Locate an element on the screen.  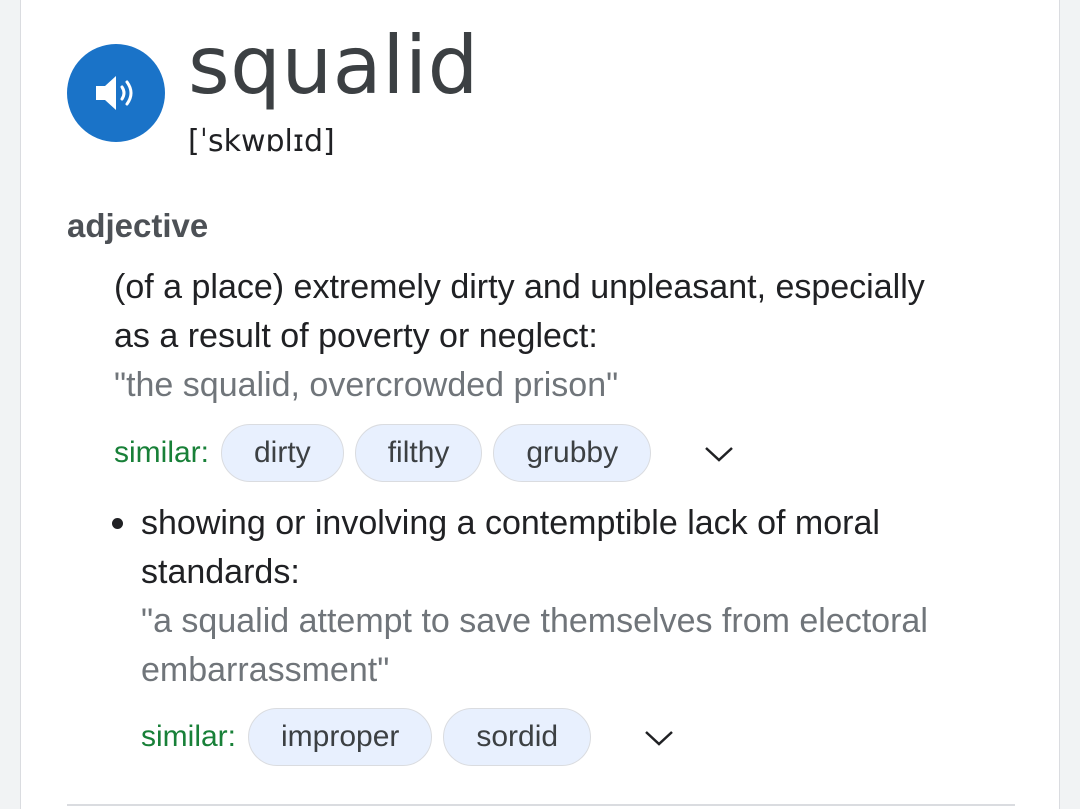
example-1: "the squalid, overcrowded prison" is located at coordinates (366, 385).